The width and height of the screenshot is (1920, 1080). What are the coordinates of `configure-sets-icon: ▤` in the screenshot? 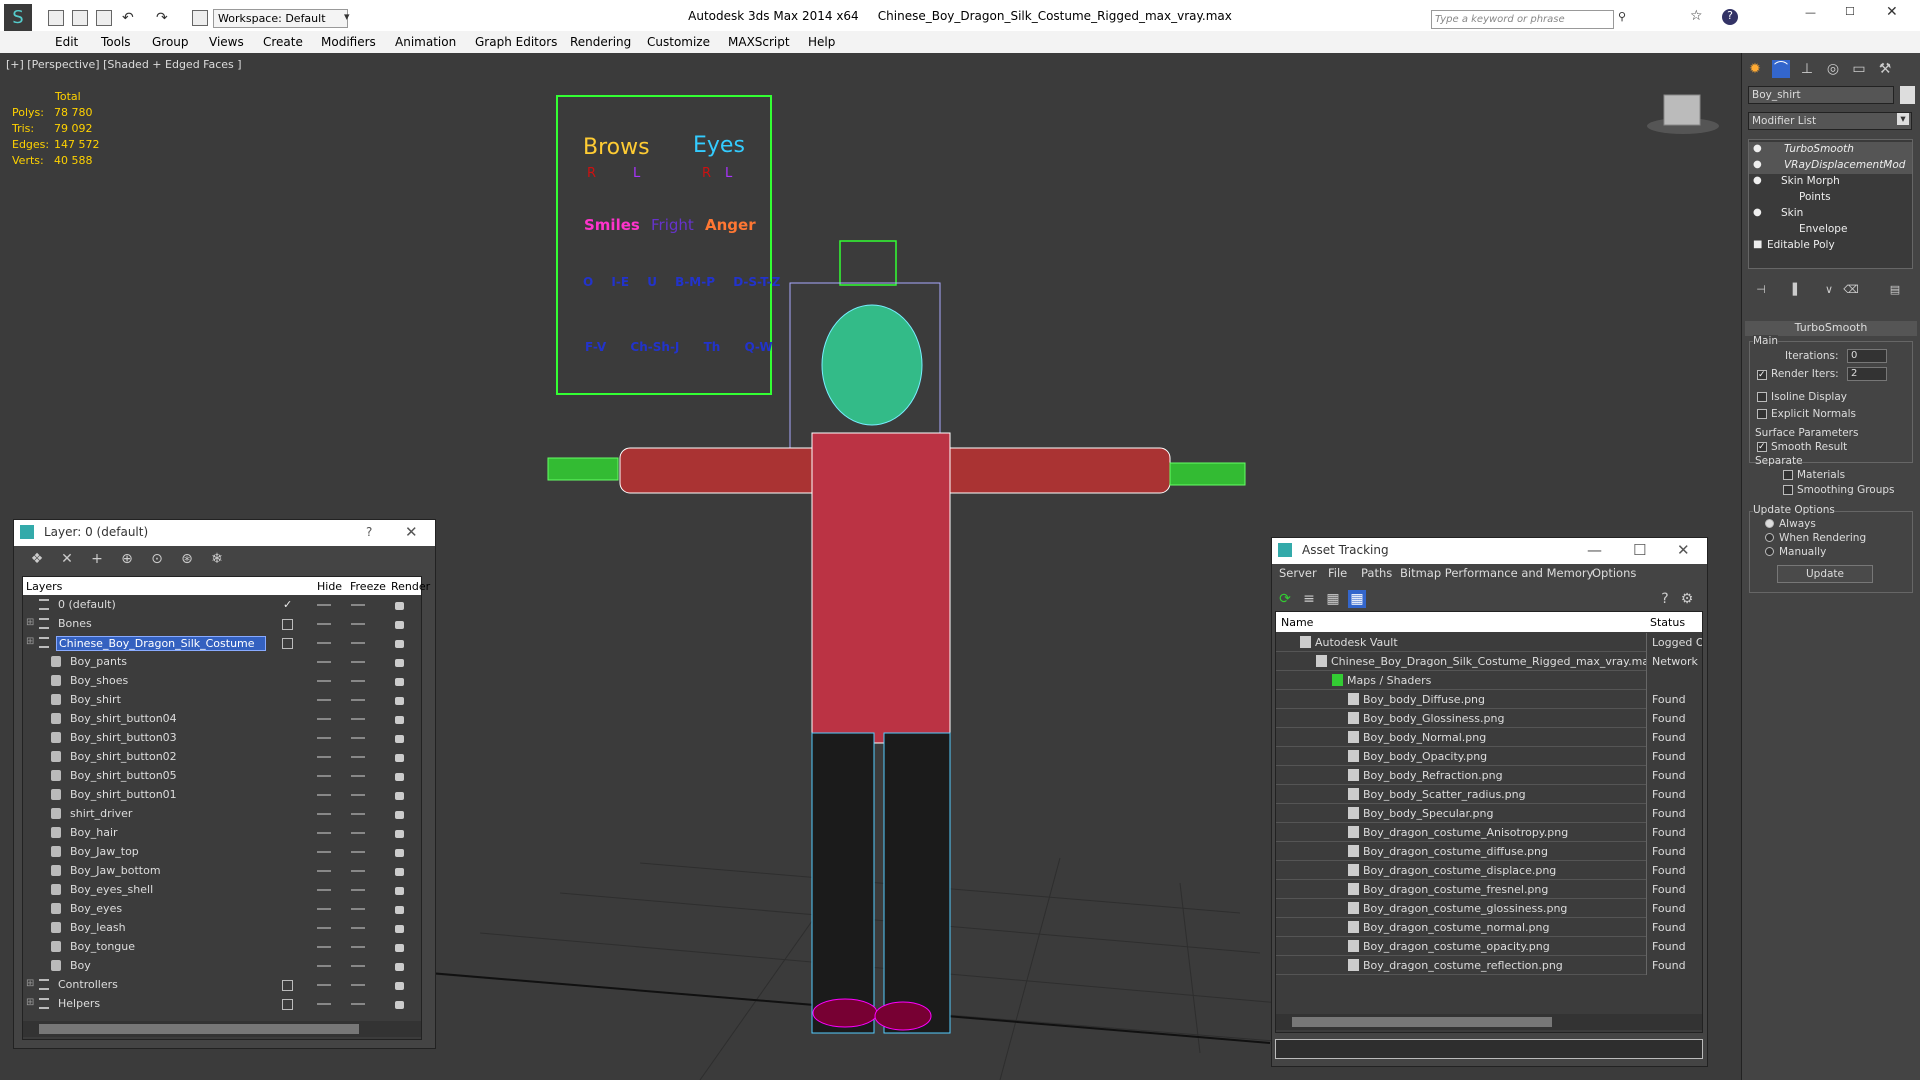 It's located at (1895, 290).